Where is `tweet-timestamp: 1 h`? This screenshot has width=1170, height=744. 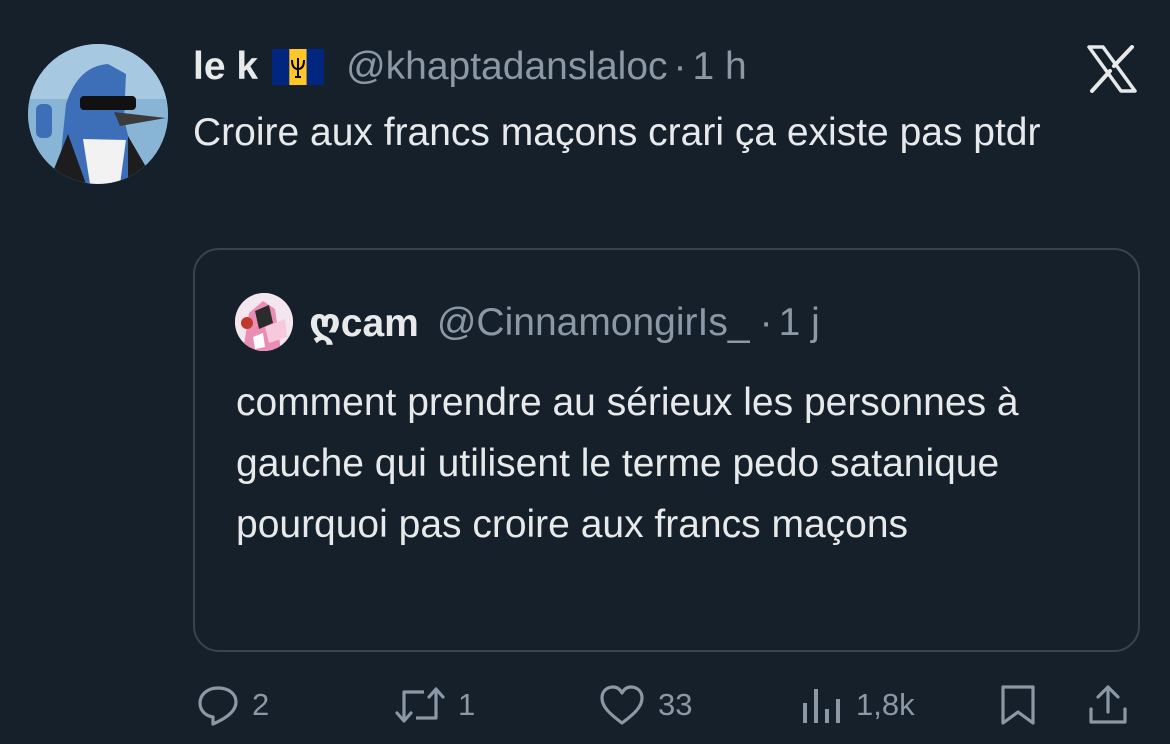 tweet-timestamp: 1 h is located at coordinates (720, 67).